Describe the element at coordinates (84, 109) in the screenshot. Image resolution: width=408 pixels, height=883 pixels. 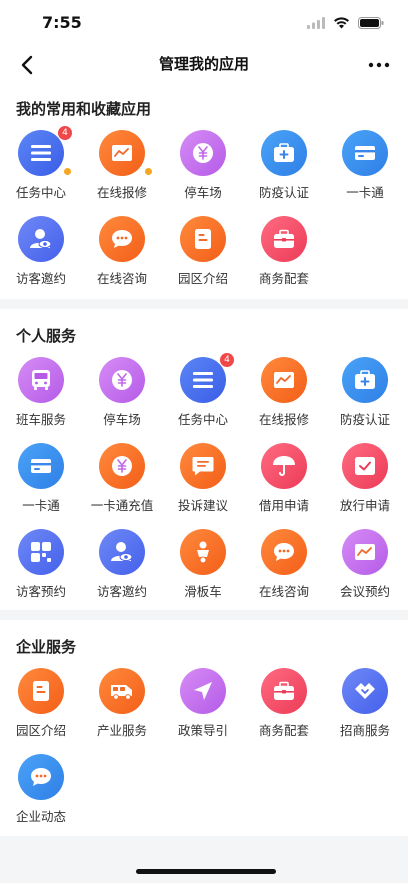
I see `section-title: 我的常用和收藏应用` at that location.